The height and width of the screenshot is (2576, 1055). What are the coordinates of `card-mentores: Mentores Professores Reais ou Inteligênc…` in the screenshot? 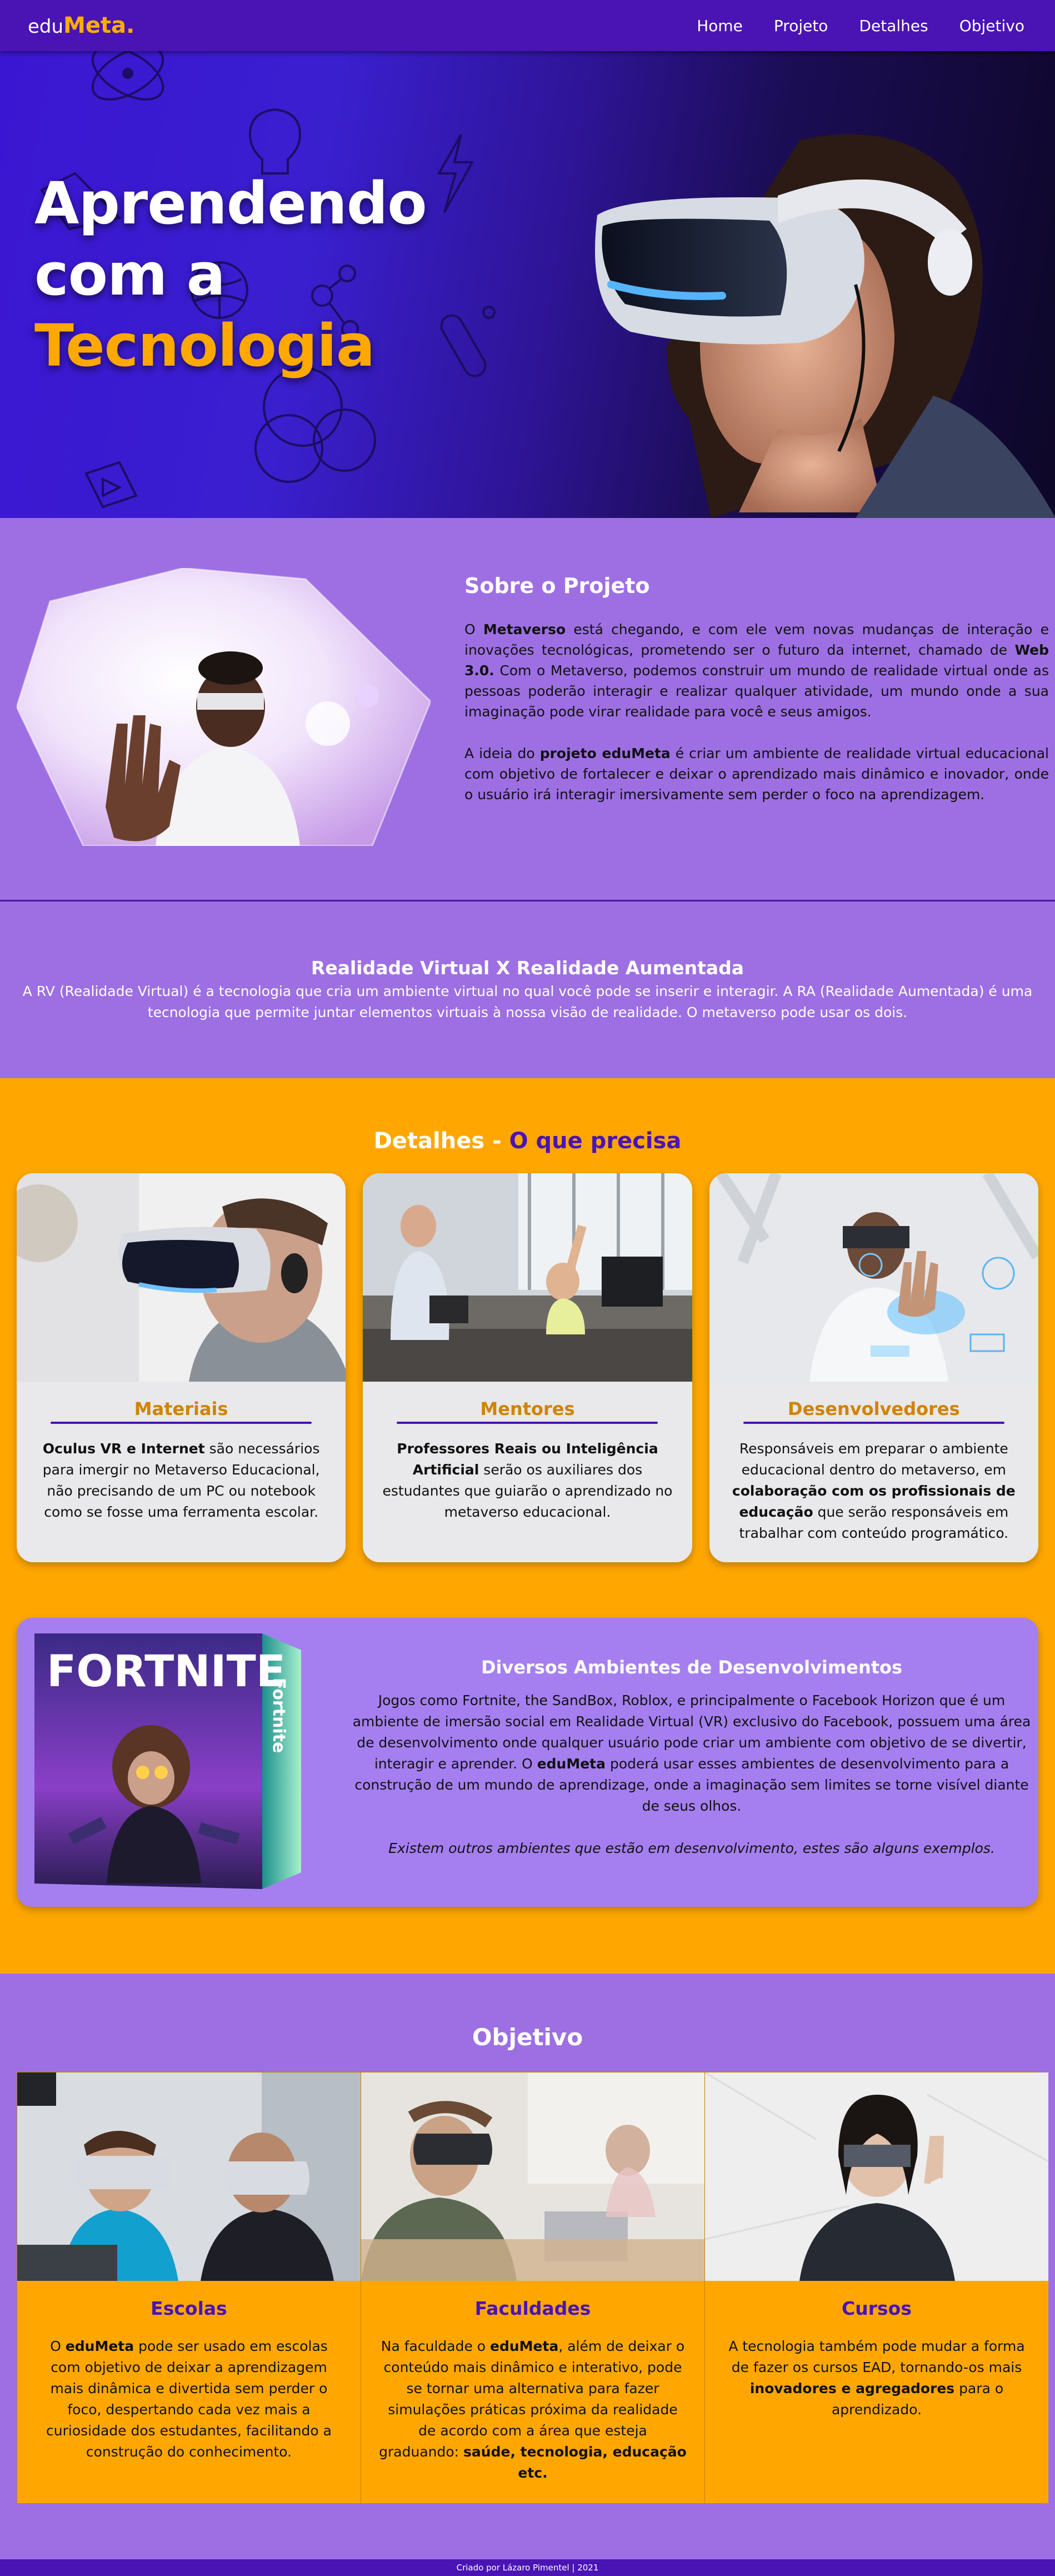 It's located at (527, 1367).